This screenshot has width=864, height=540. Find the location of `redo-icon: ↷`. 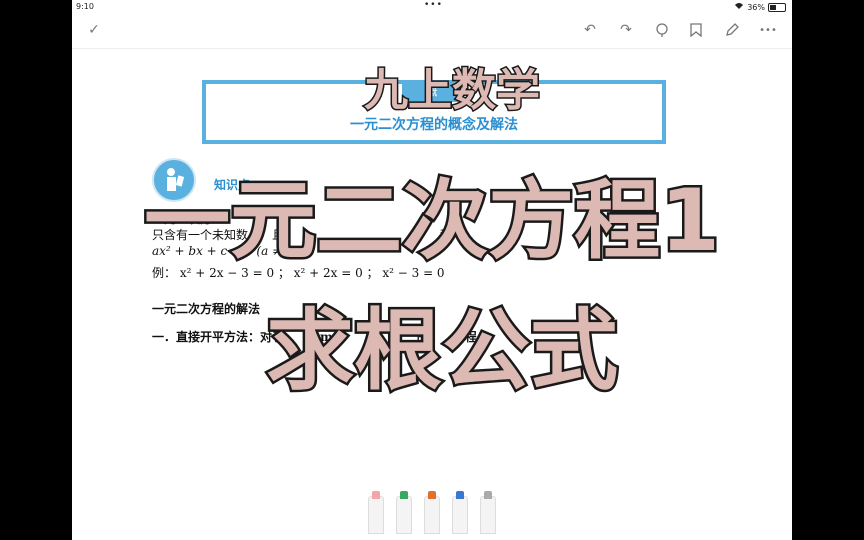

redo-icon: ↷ is located at coordinates (626, 30).